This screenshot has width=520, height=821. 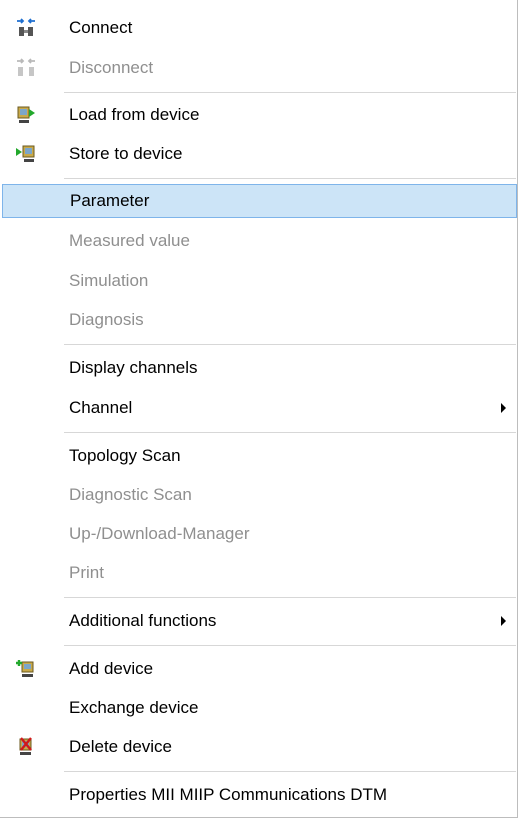 I want to click on load-from-device-icon, so click(x=26, y=115).